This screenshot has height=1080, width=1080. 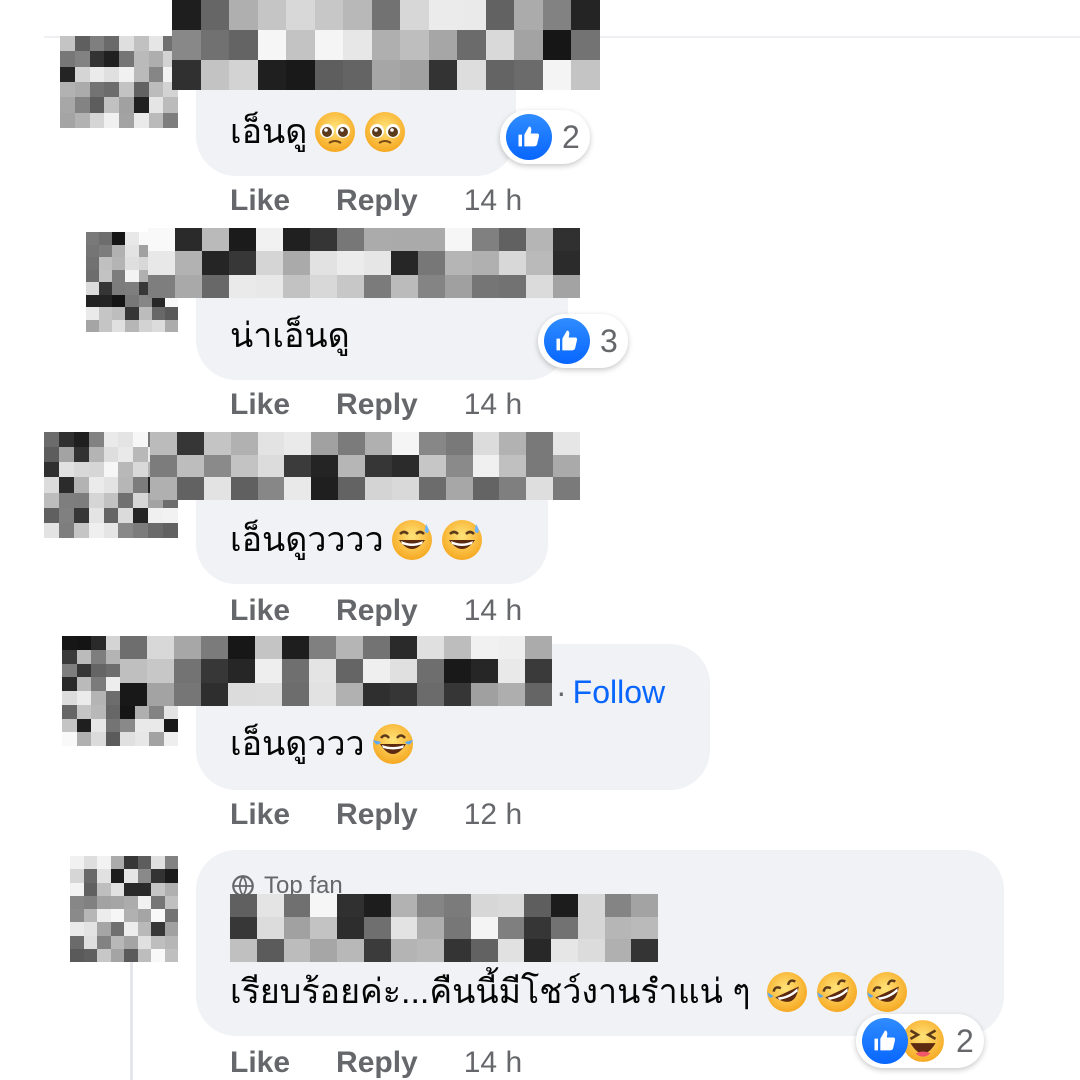 I want to click on reply-thread-line, so click(x=131, y=1020).